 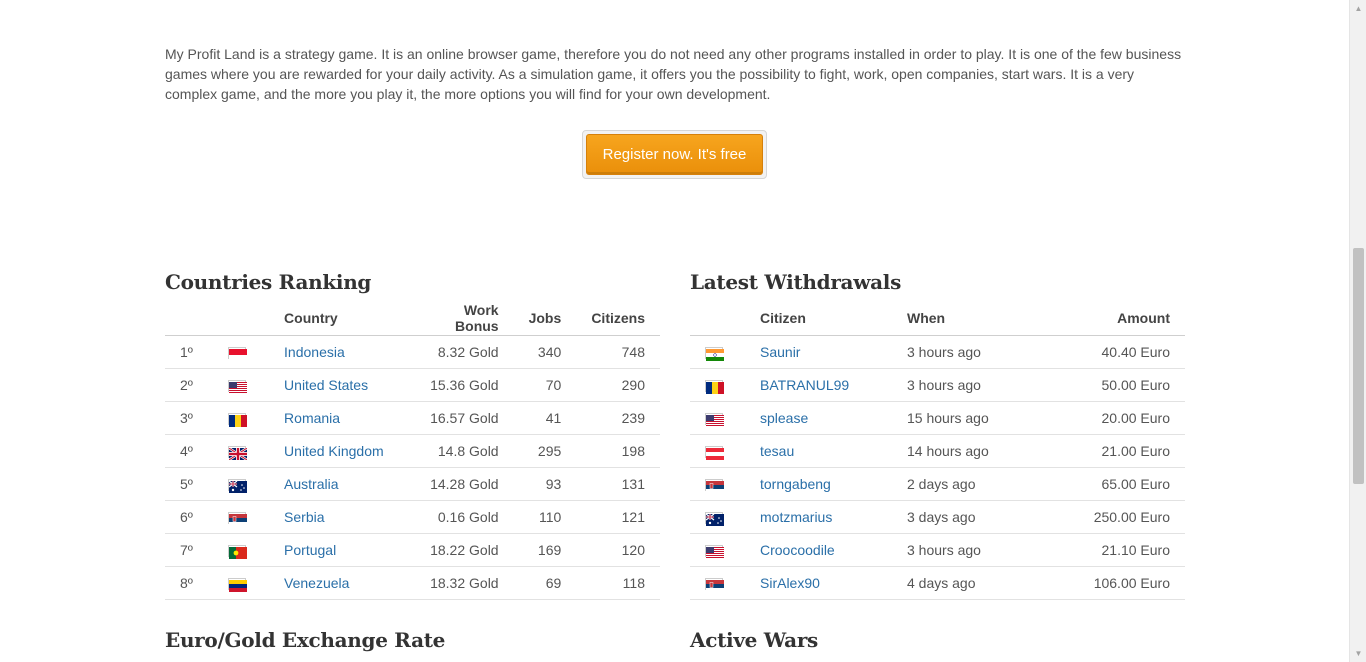 I want to click on citizen-link: BATRANUL99, so click(x=804, y=385).